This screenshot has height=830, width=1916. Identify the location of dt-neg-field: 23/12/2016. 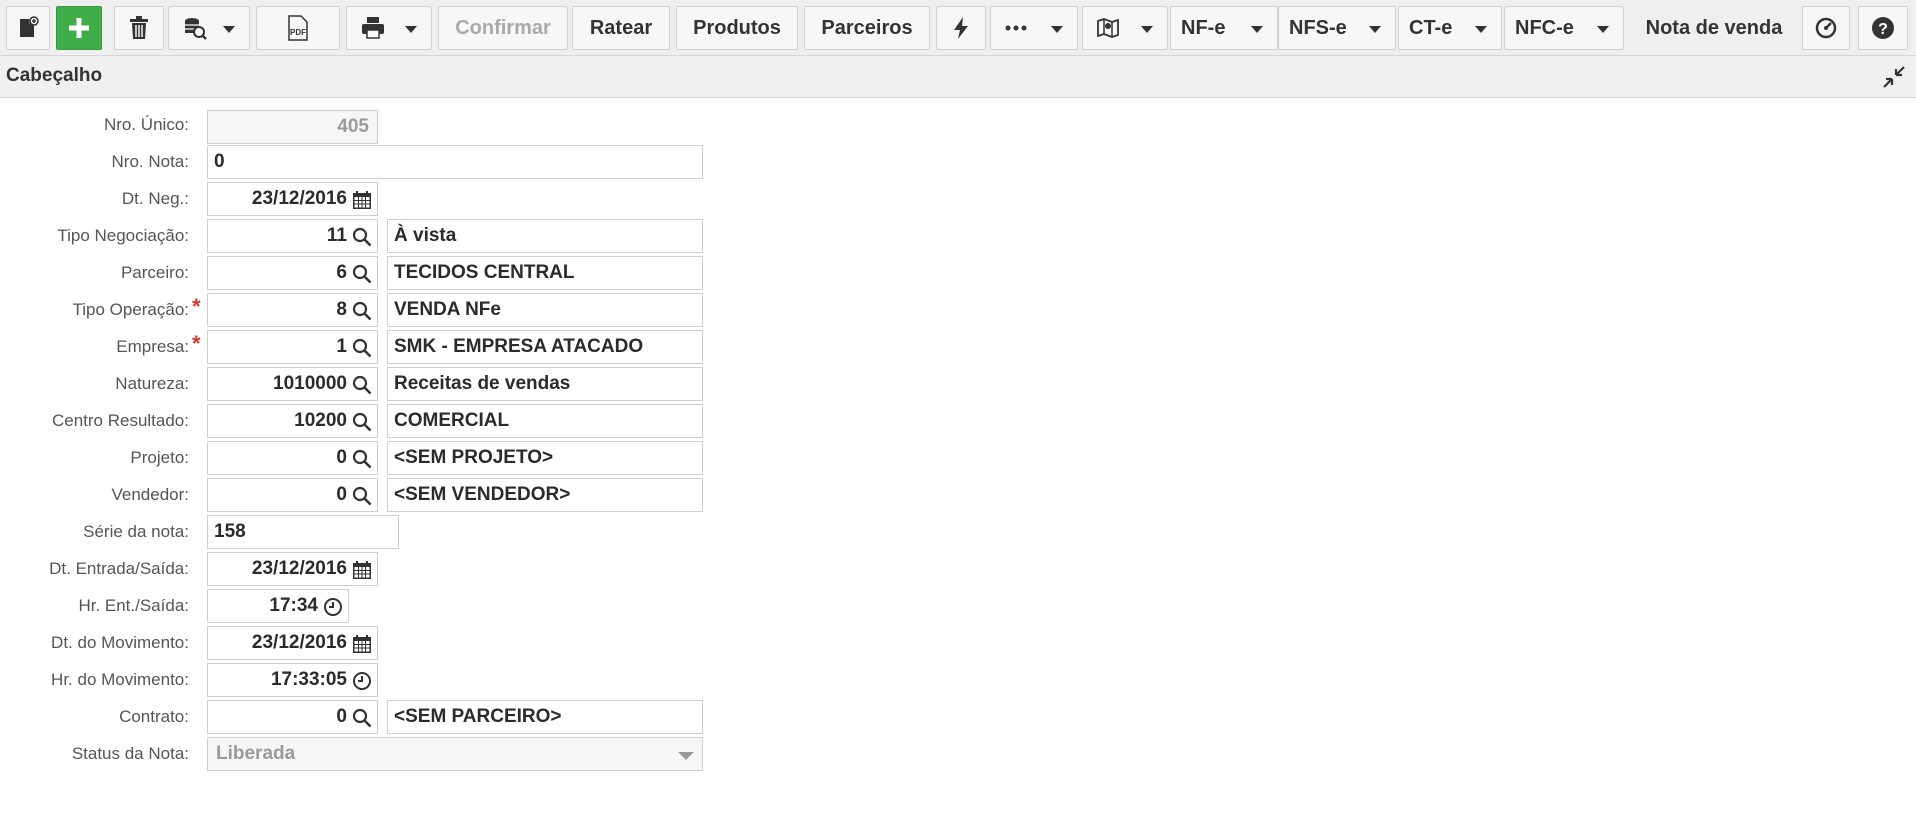
(292, 199).